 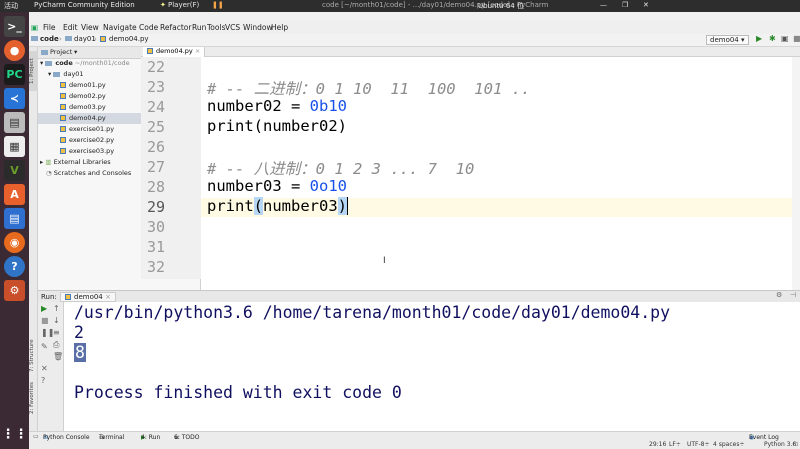 I want to click on soft-wrap-icon: ≡, so click(x=56, y=332).